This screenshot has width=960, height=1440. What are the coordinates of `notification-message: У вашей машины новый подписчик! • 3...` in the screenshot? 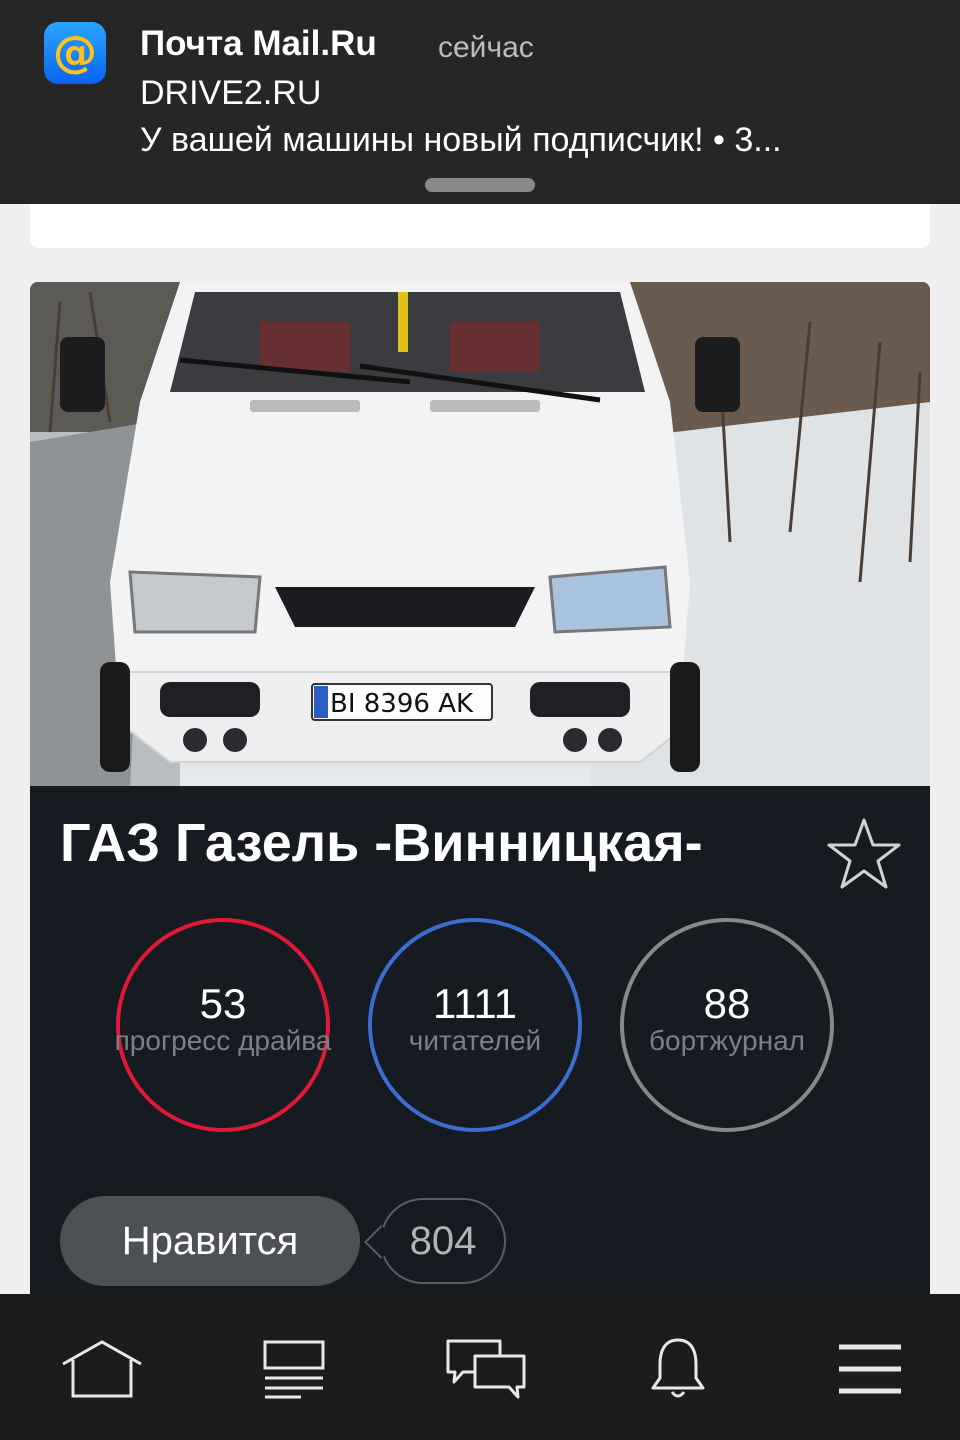 It's located at (461, 140).